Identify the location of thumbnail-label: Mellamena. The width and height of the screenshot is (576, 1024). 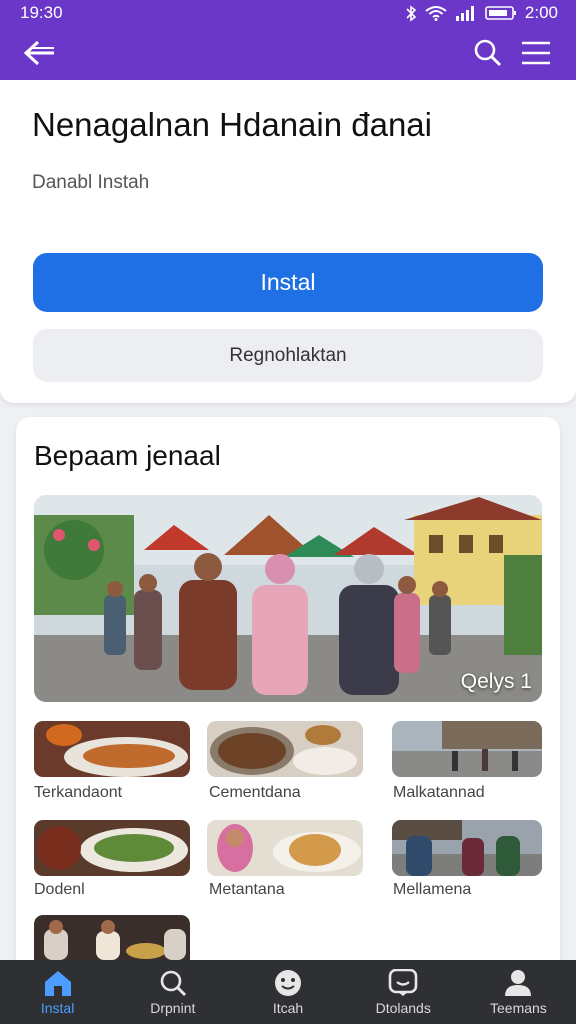
(432, 889).